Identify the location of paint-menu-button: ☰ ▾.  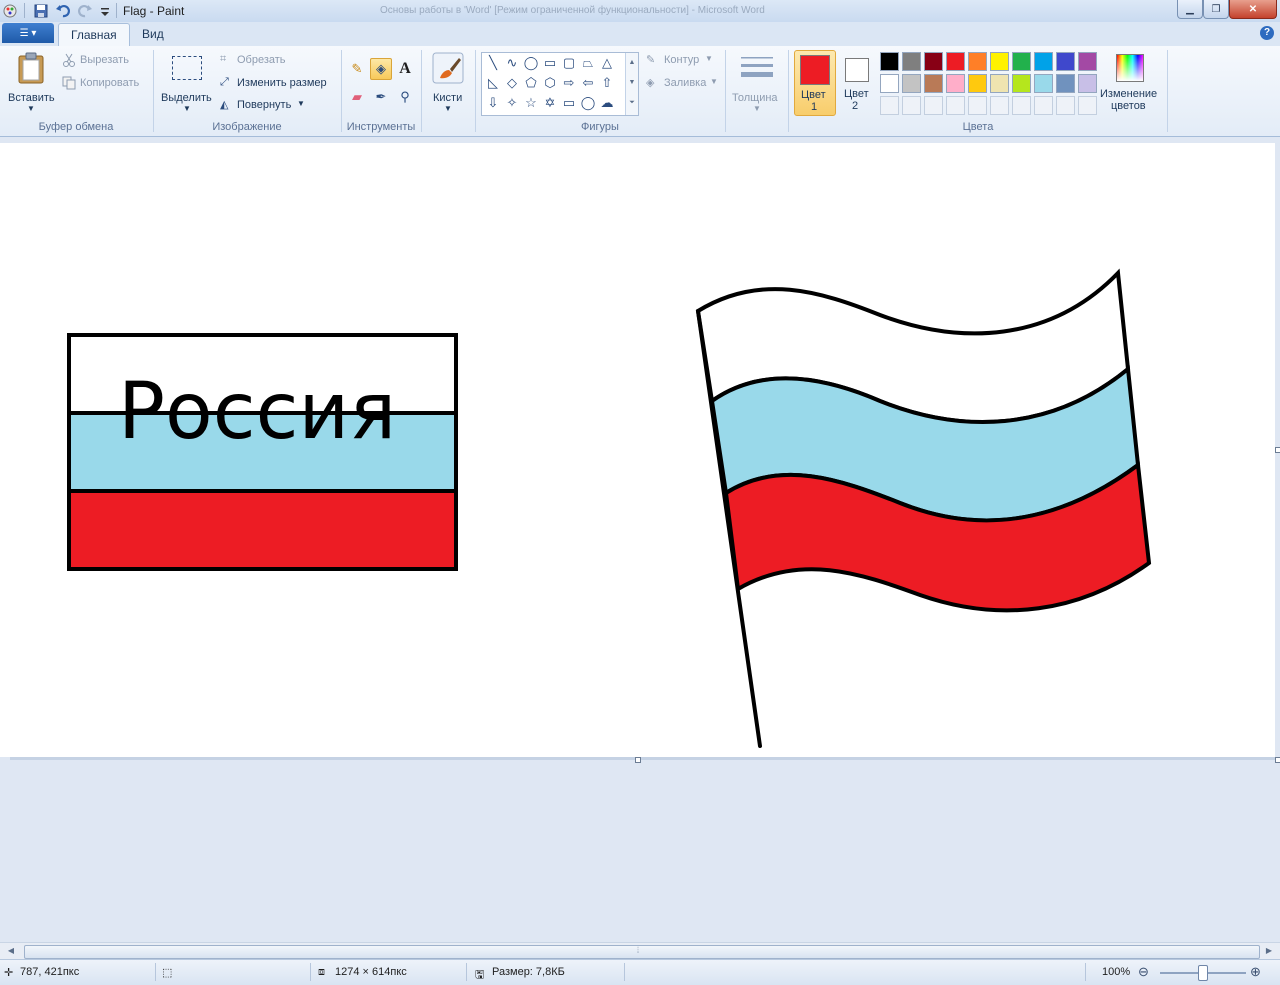
(28, 33).